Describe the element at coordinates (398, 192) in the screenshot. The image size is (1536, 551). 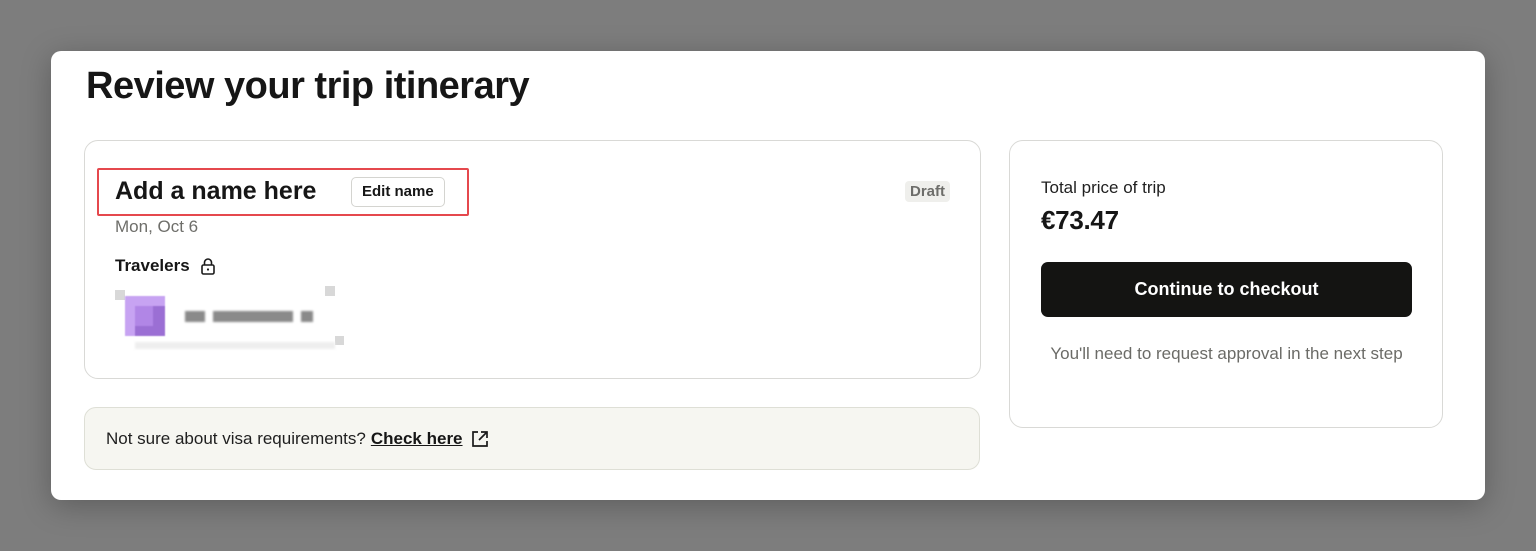
I see `edit-name-button: Edit name` at that location.